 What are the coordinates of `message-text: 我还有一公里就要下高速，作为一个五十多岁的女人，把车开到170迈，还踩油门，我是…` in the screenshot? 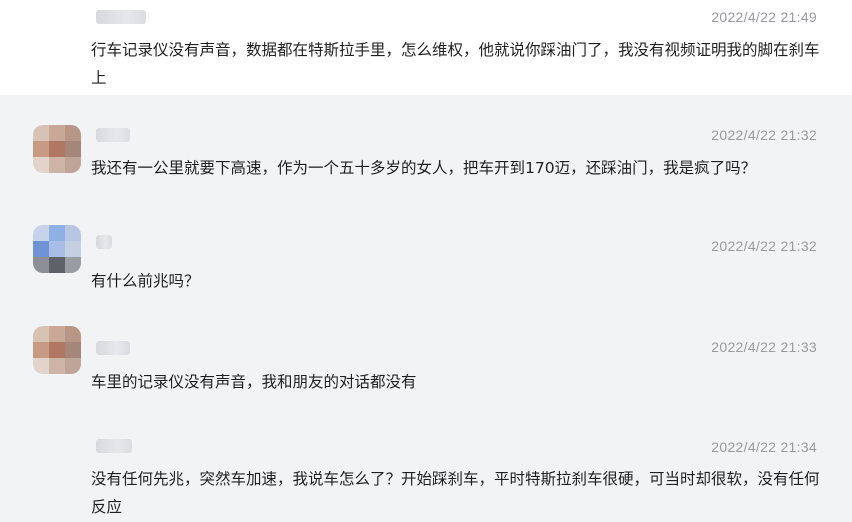 It's located at (424, 168).